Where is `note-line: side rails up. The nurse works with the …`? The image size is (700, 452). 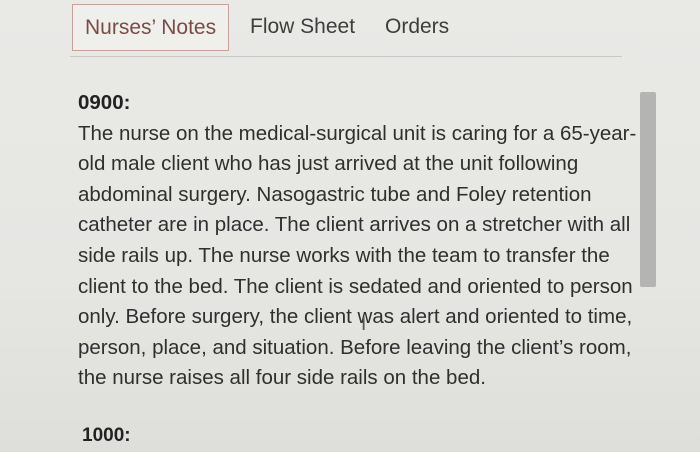
note-line: side rails up. The nurse works with the … is located at coordinates (344, 255).